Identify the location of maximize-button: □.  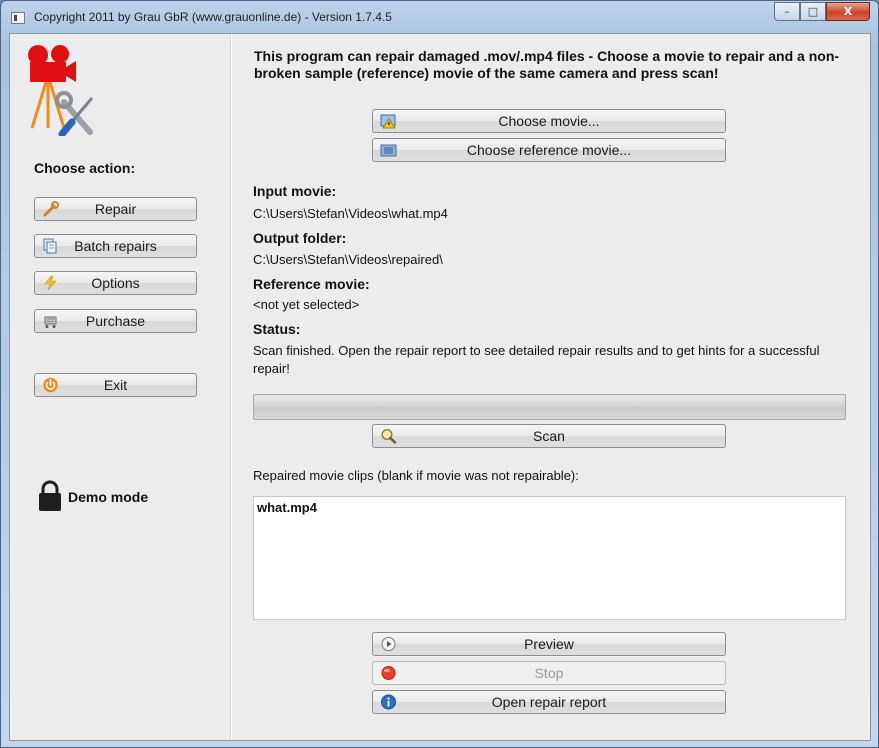
(813, 11).